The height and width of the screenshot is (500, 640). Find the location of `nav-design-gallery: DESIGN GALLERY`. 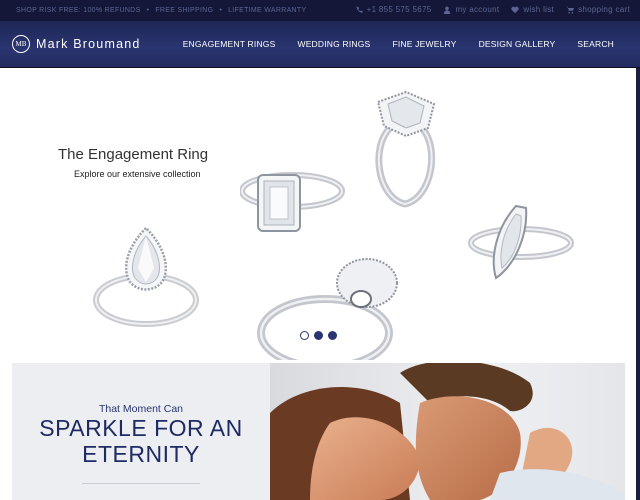

nav-design-gallery: DESIGN GALLERY is located at coordinates (517, 44).